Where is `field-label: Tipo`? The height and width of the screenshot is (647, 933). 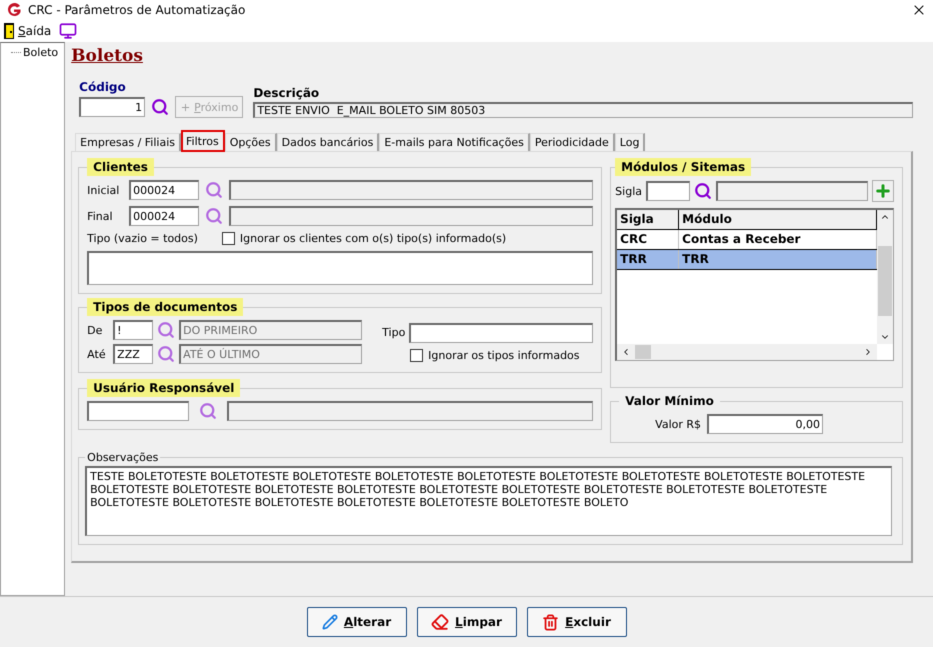 field-label: Tipo is located at coordinates (394, 332).